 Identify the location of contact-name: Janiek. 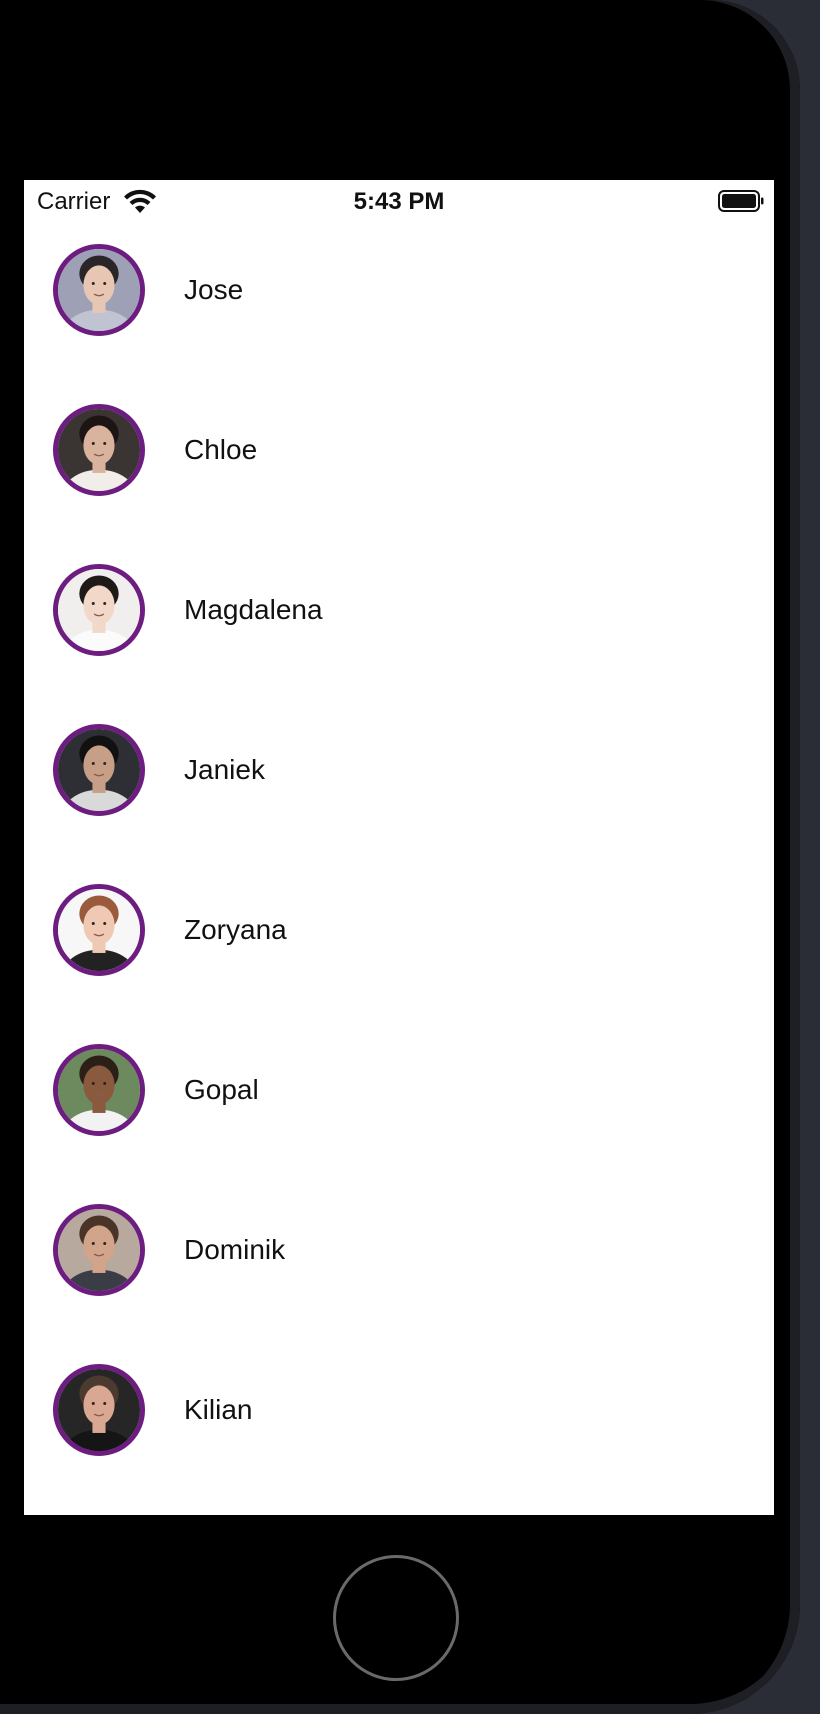
(224, 769).